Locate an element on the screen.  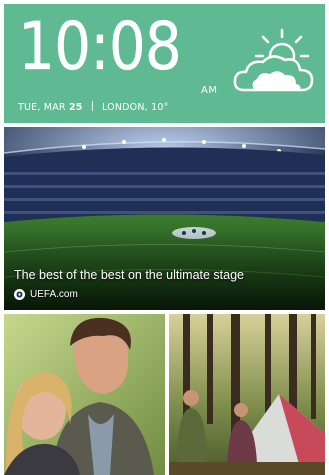
date-location-line: TUE, MAR 25 LONDON, 10° is located at coordinates (93, 107).